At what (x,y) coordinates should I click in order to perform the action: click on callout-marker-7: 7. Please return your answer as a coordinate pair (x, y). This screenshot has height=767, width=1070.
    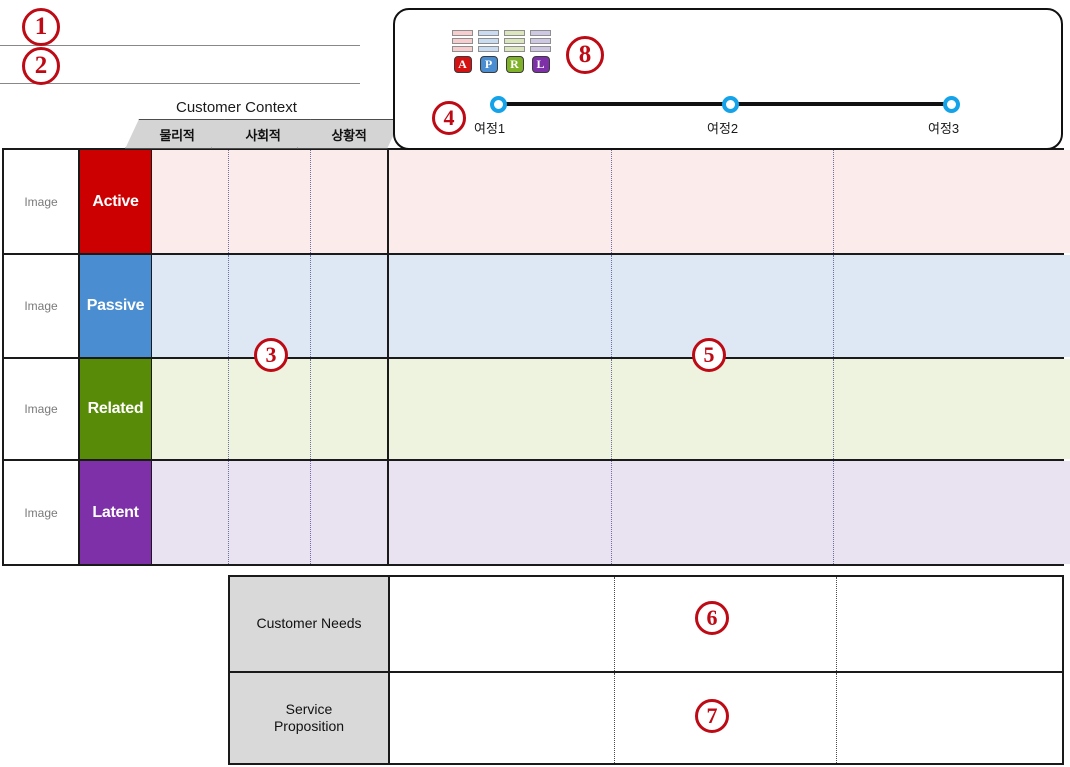
    Looking at the image, I should click on (712, 716).